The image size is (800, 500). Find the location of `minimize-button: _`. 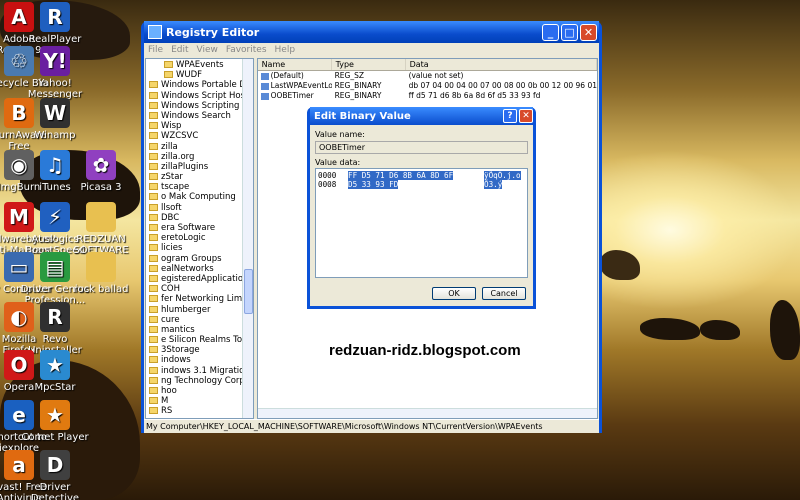

minimize-button: _ is located at coordinates (550, 32).